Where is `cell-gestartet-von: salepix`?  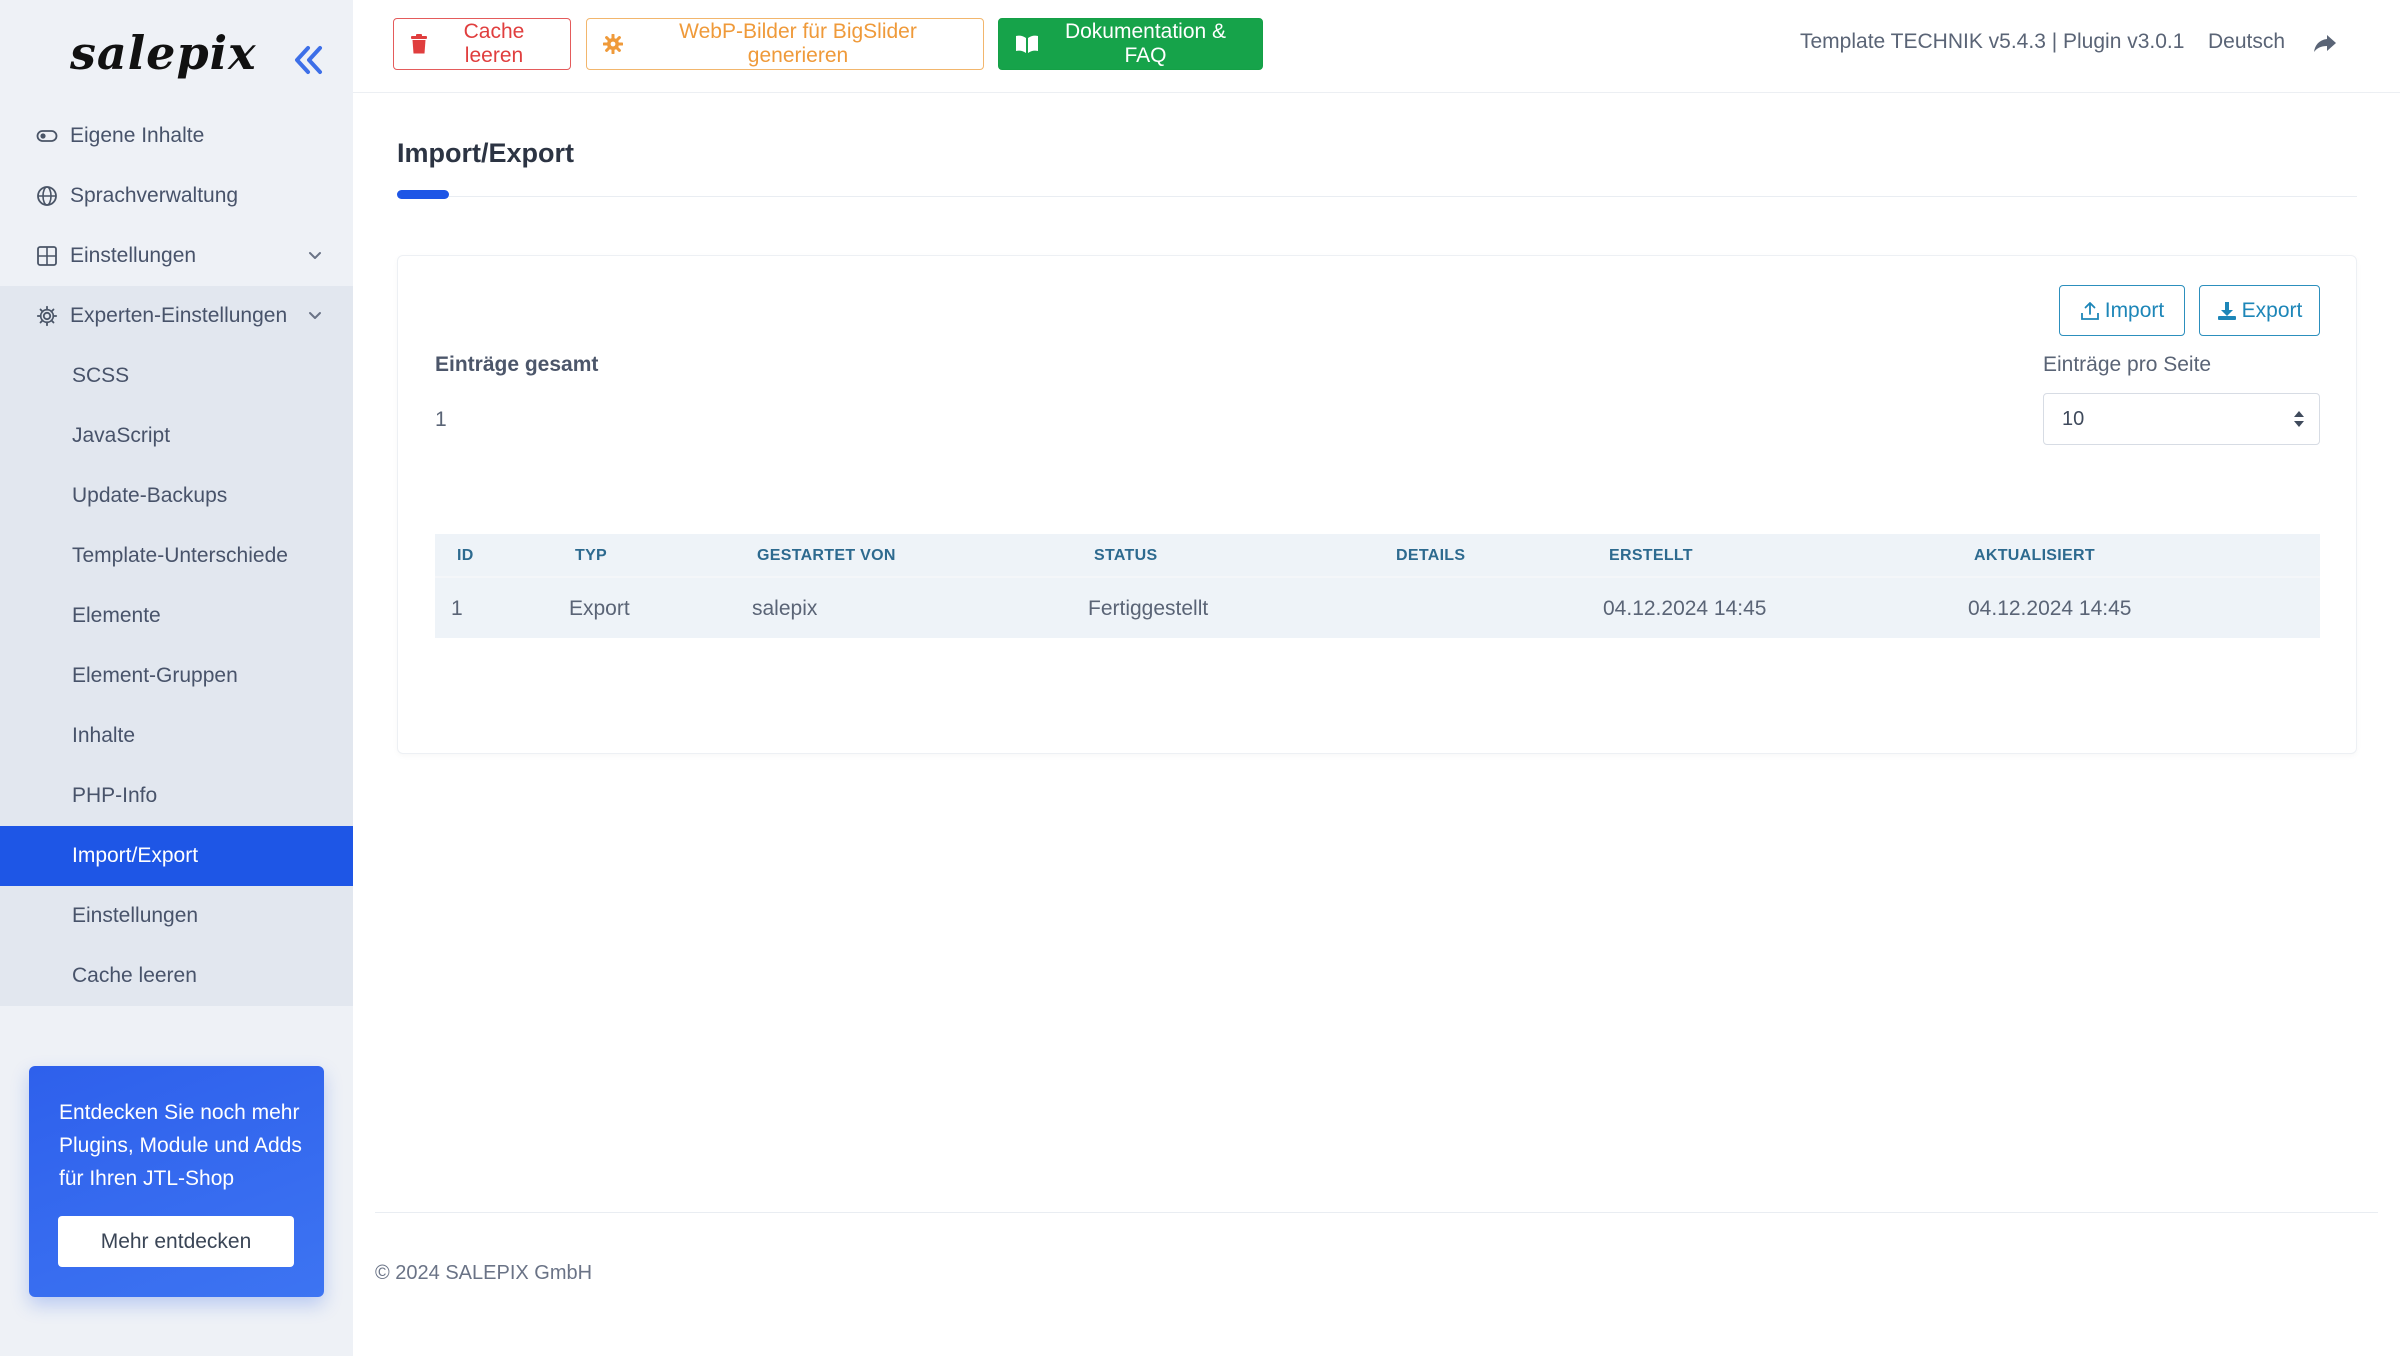
cell-gestartet-von: salepix is located at coordinates (785, 608).